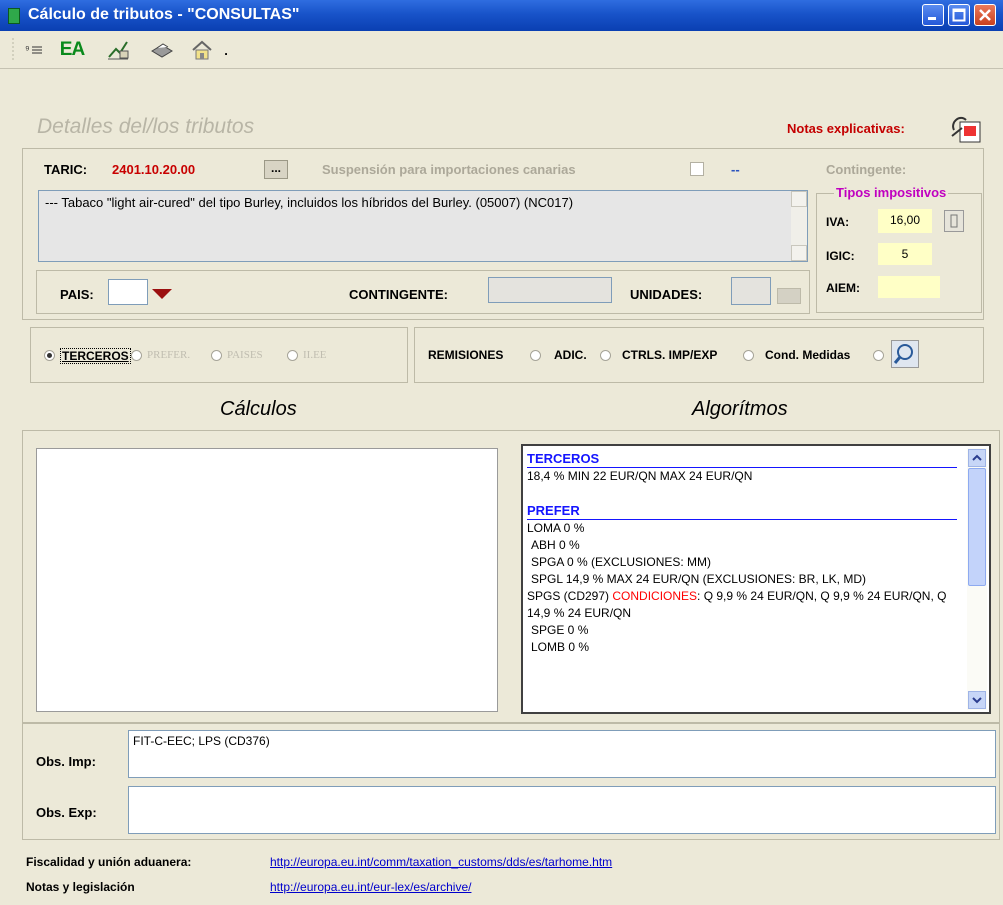 The width and height of the screenshot is (1003, 905). What do you see at coordinates (226, 50) in the screenshot?
I see `toolbar-dropdown-icon: .` at bounding box center [226, 50].